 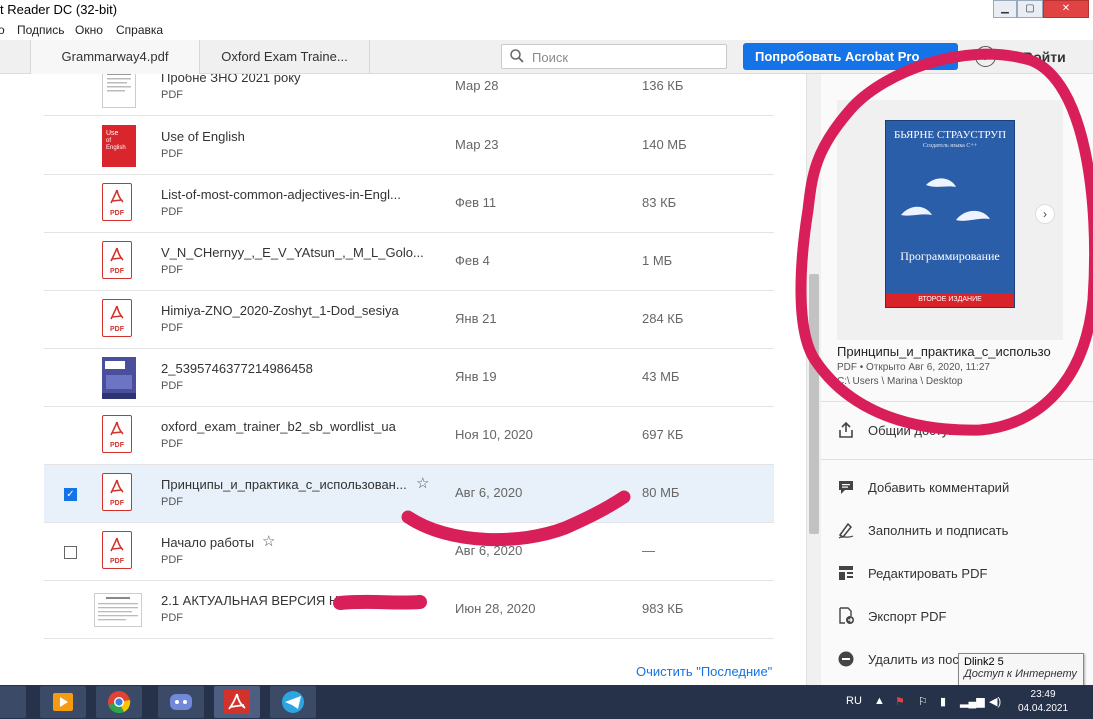 I want to click on scrollbar-thumb, so click(x=814, y=404).